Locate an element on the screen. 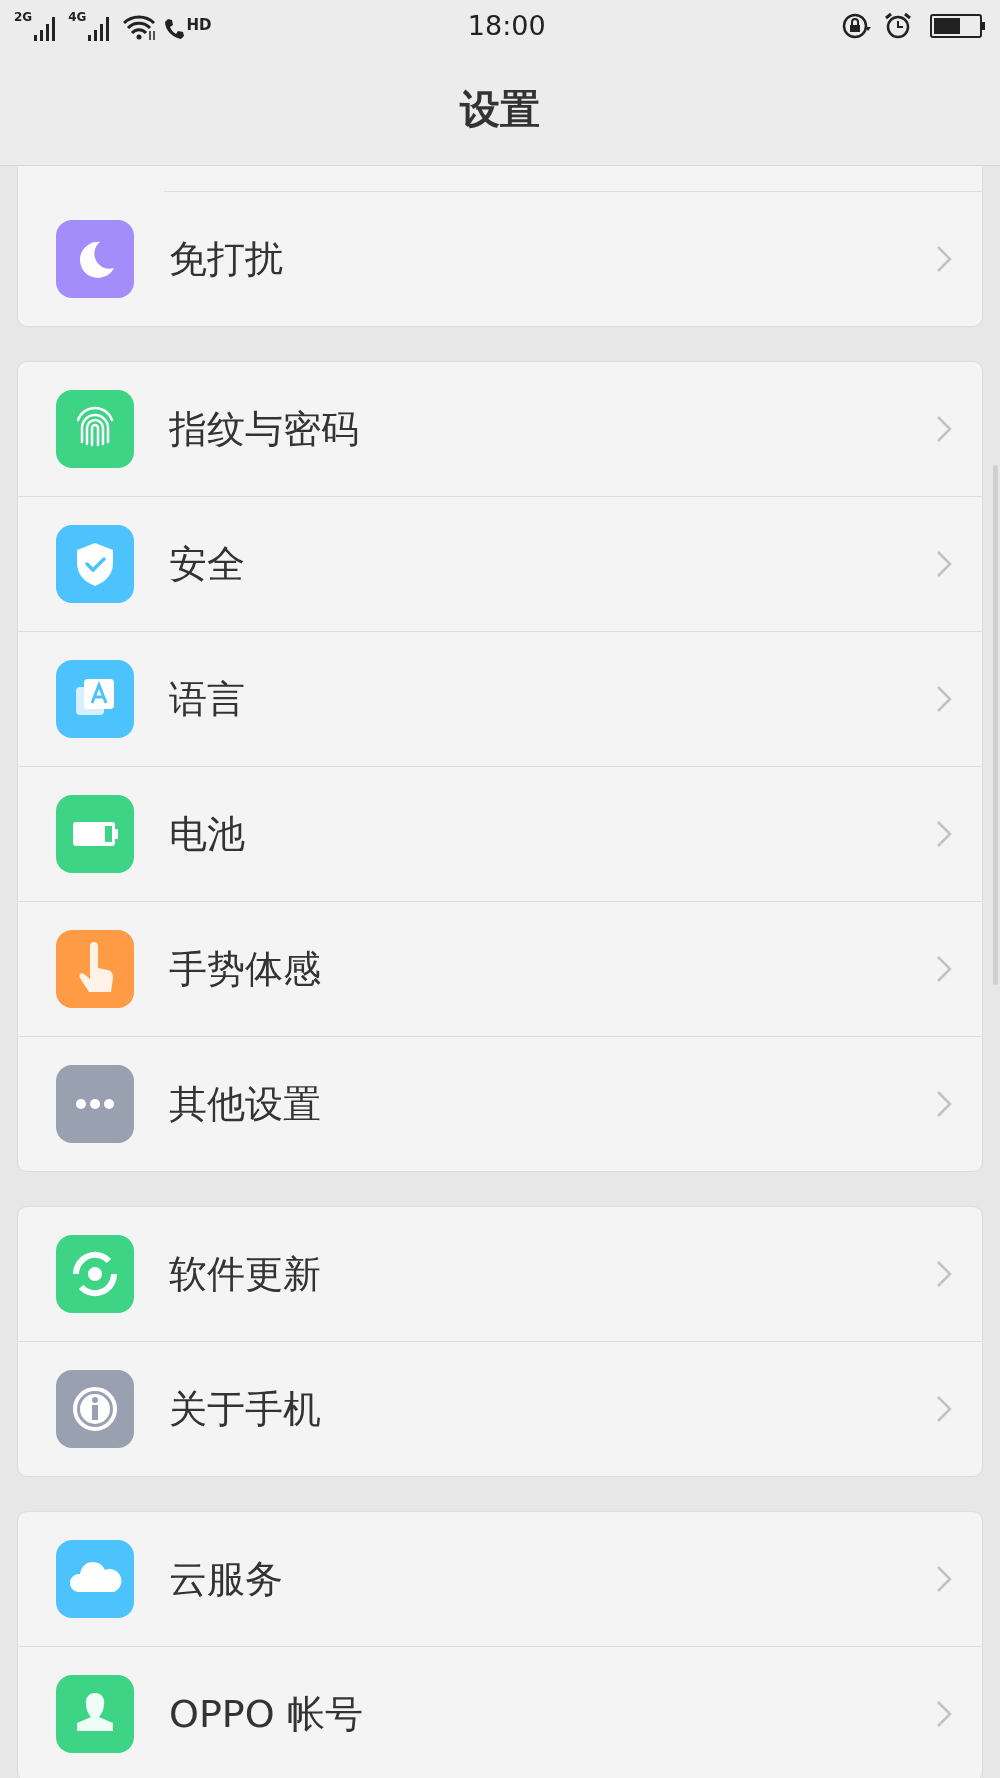  battery-icon is located at coordinates (958, 26).